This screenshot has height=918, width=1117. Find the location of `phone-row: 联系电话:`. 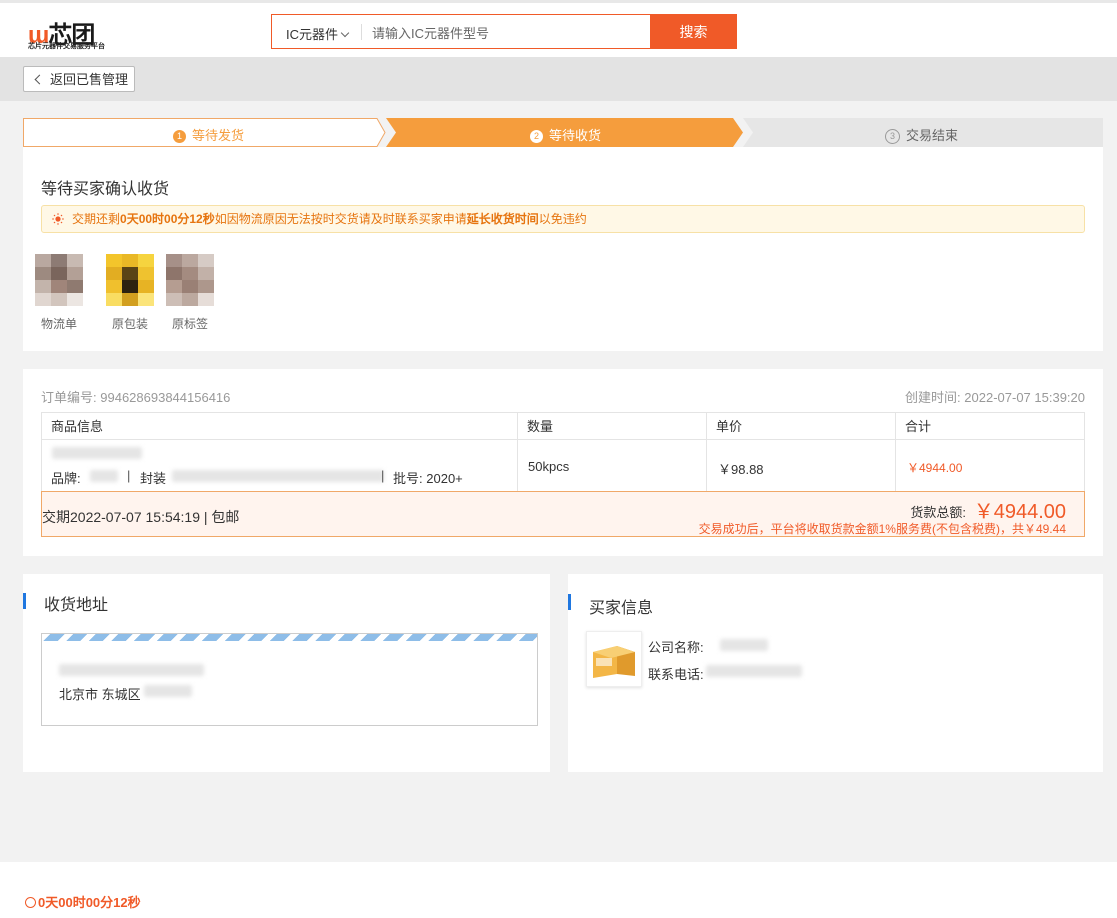

phone-row: 联系电话: is located at coordinates (676, 673).